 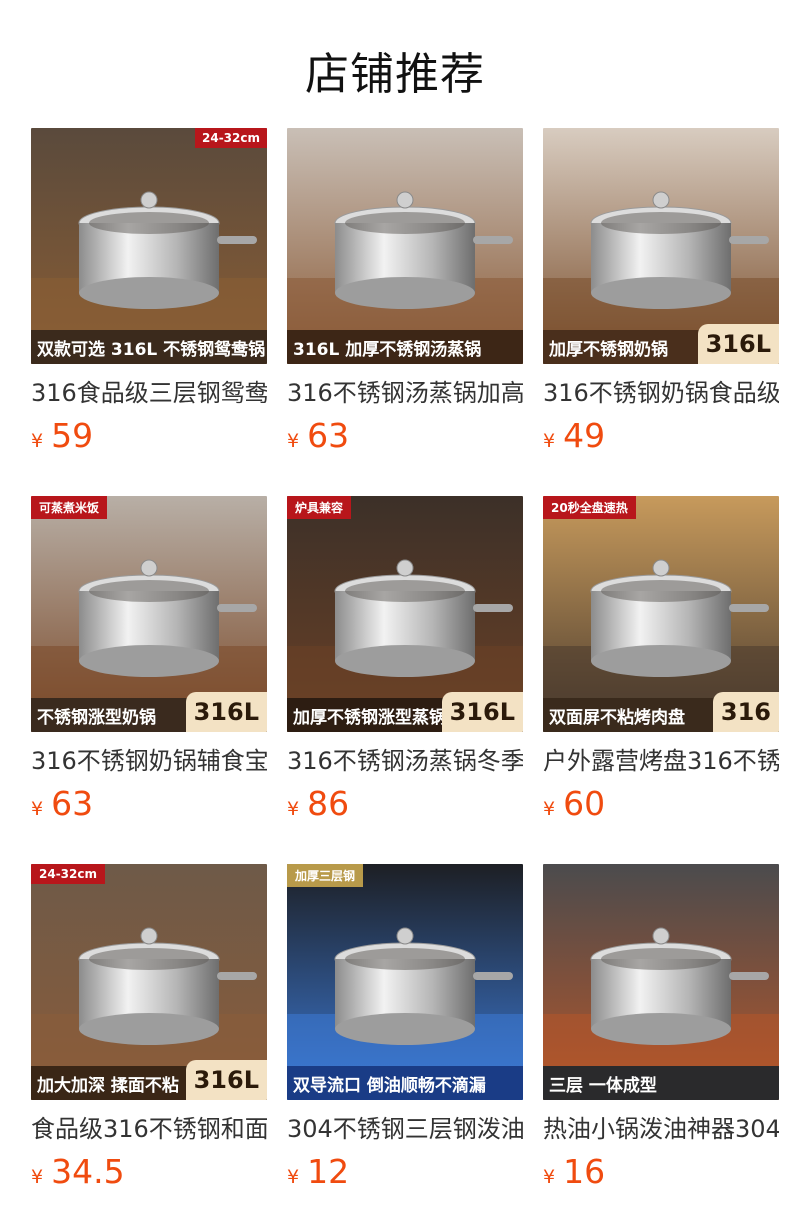 What do you see at coordinates (661, 1083) in the screenshot?
I see `product-banner: 三层 一体成型` at bounding box center [661, 1083].